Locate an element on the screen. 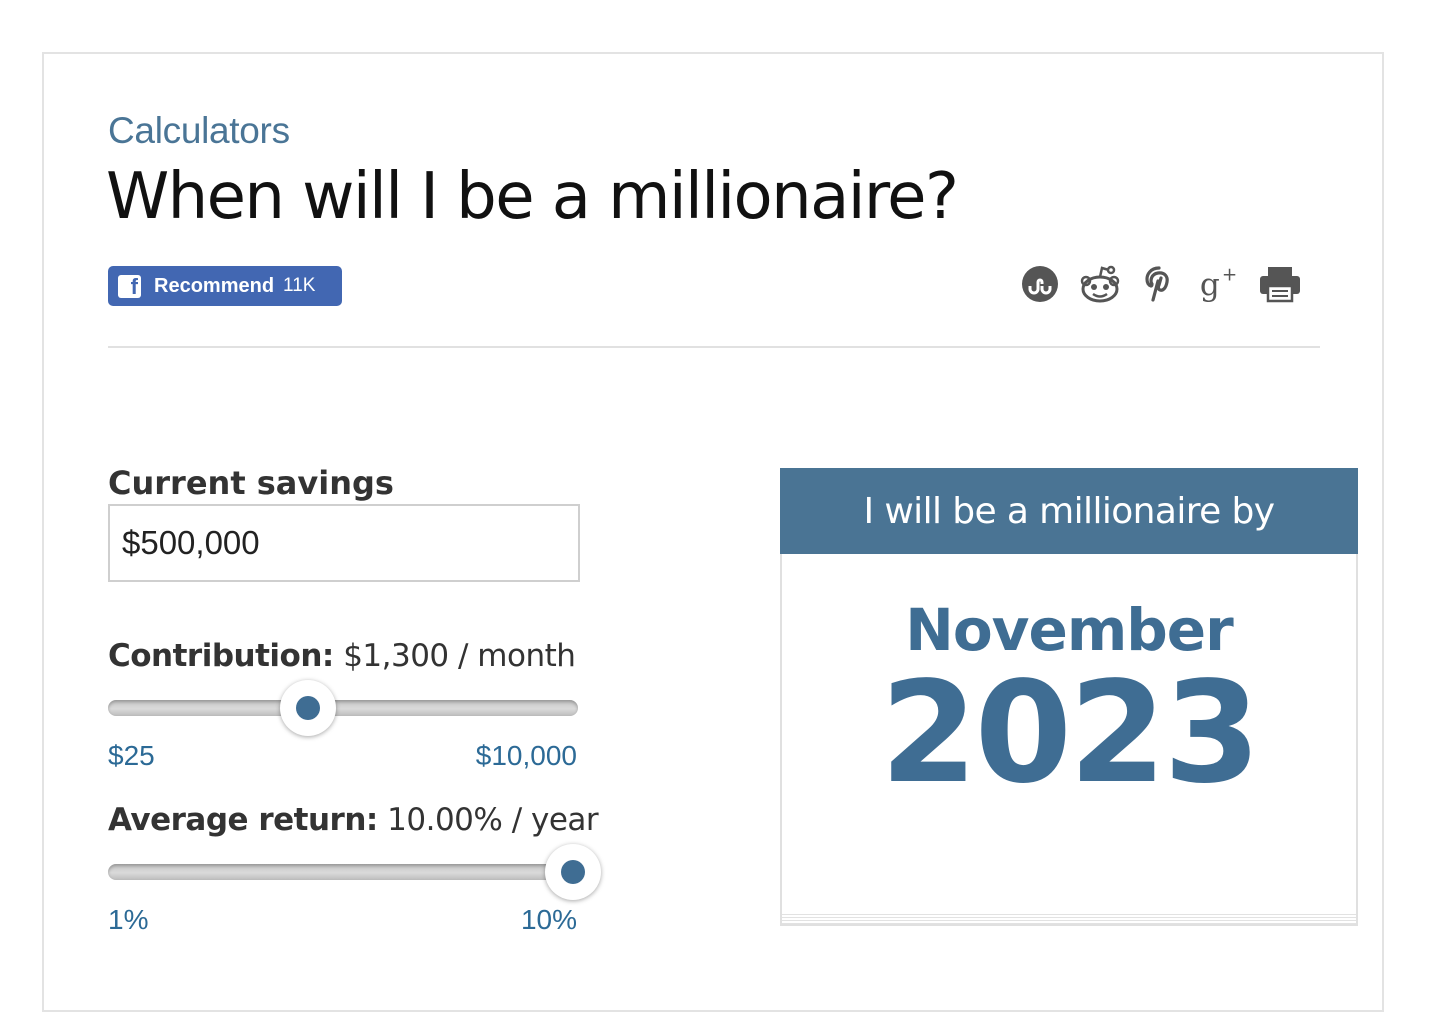 This screenshot has width=1430, height=1012. share-icons: g + is located at coordinates (1160, 284).